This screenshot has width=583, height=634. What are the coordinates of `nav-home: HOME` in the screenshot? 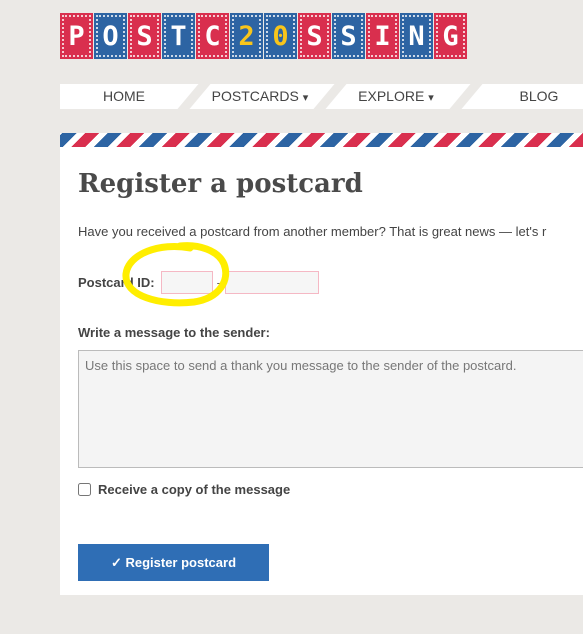 It's located at (124, 96).